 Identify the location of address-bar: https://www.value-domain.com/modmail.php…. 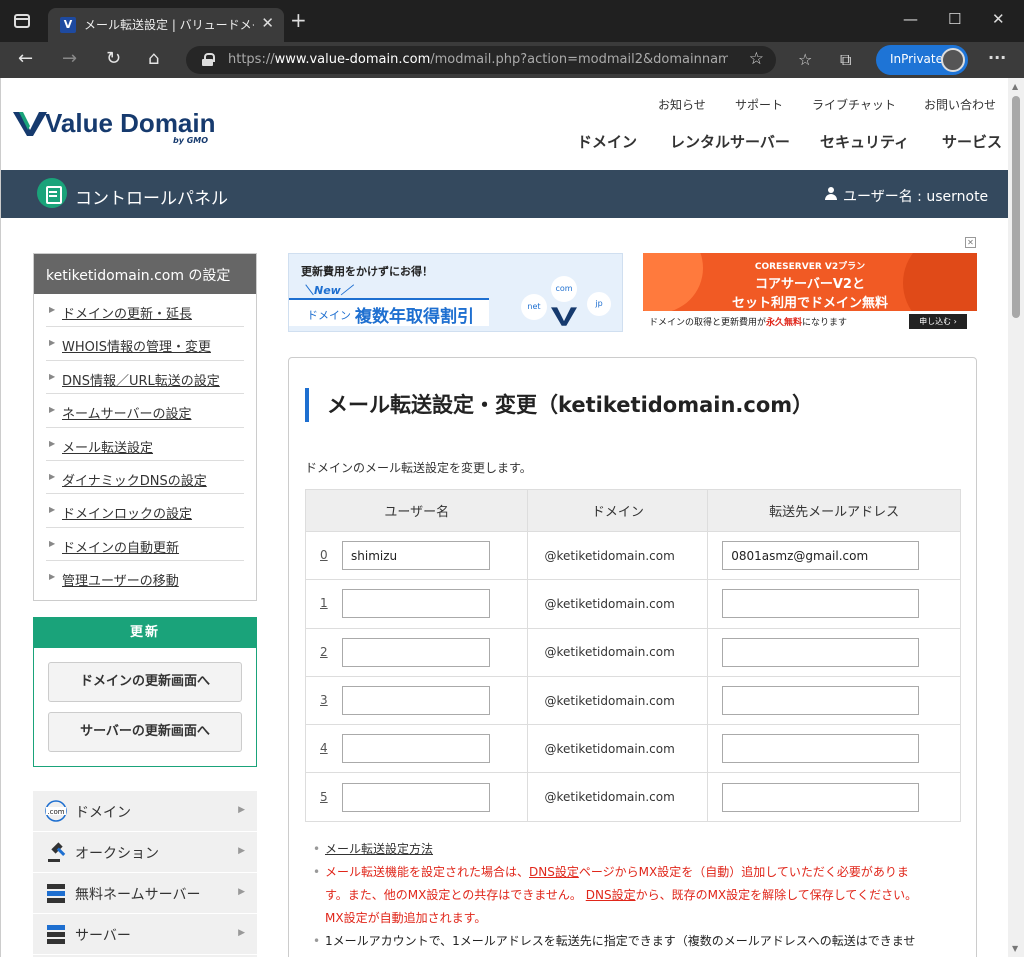
(481, 60).